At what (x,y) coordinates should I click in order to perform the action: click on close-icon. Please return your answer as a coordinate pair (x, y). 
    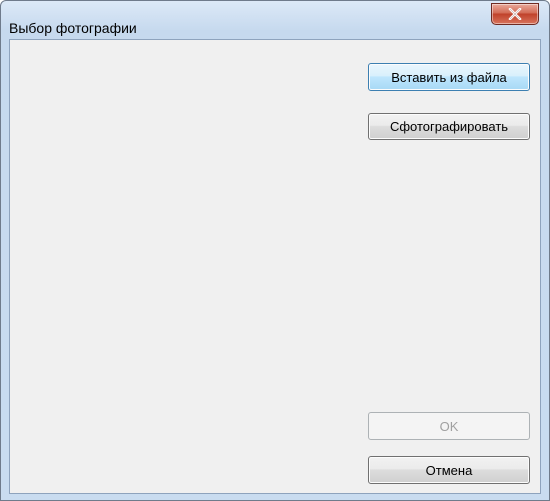
    Looking at the image, I should click on (515, 14).